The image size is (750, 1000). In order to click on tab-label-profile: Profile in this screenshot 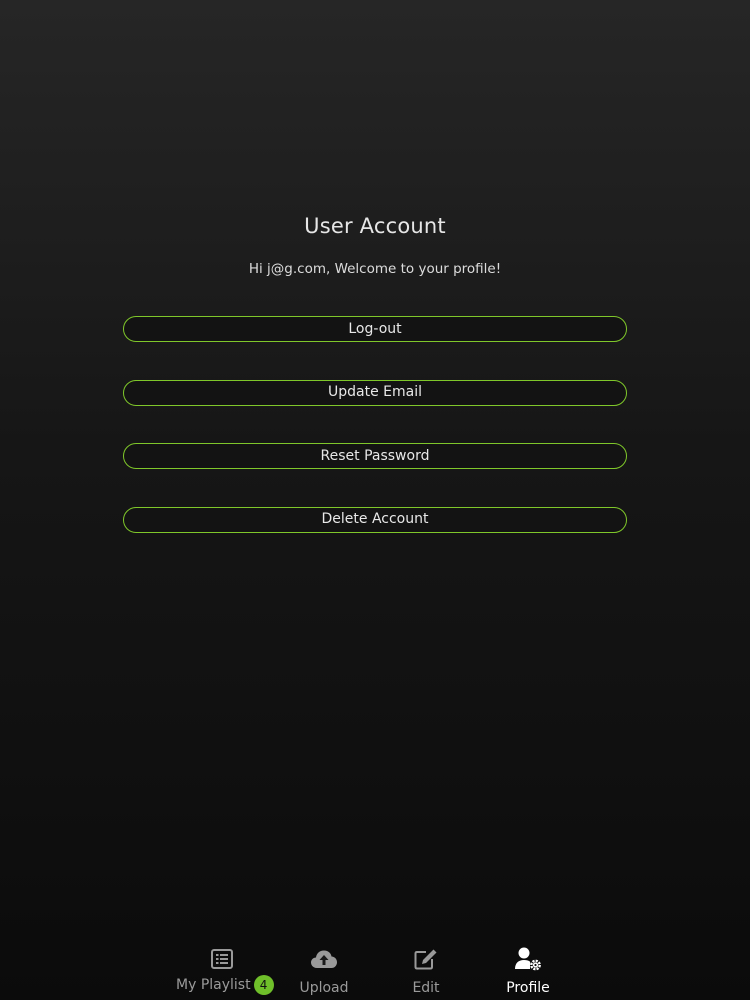, I will do `click(528, 988)`.